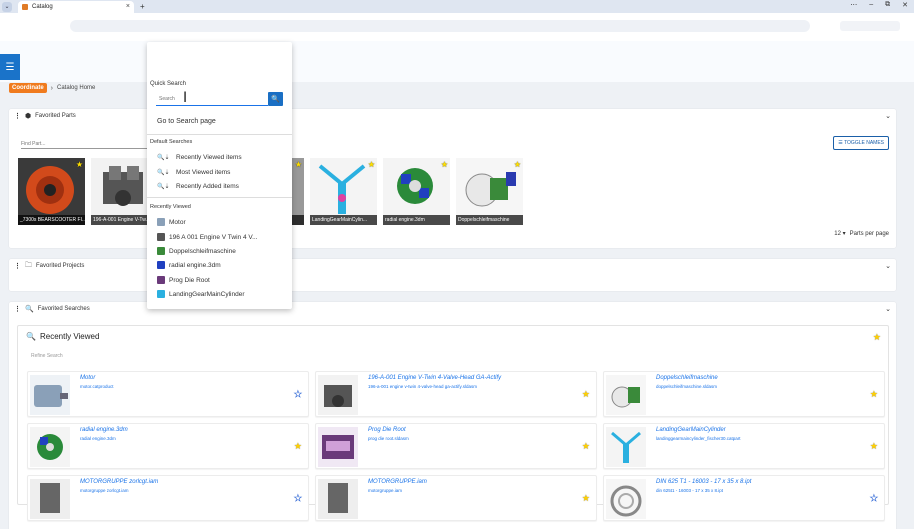  I want to click on search-button: 🔍, so click(275, 99).